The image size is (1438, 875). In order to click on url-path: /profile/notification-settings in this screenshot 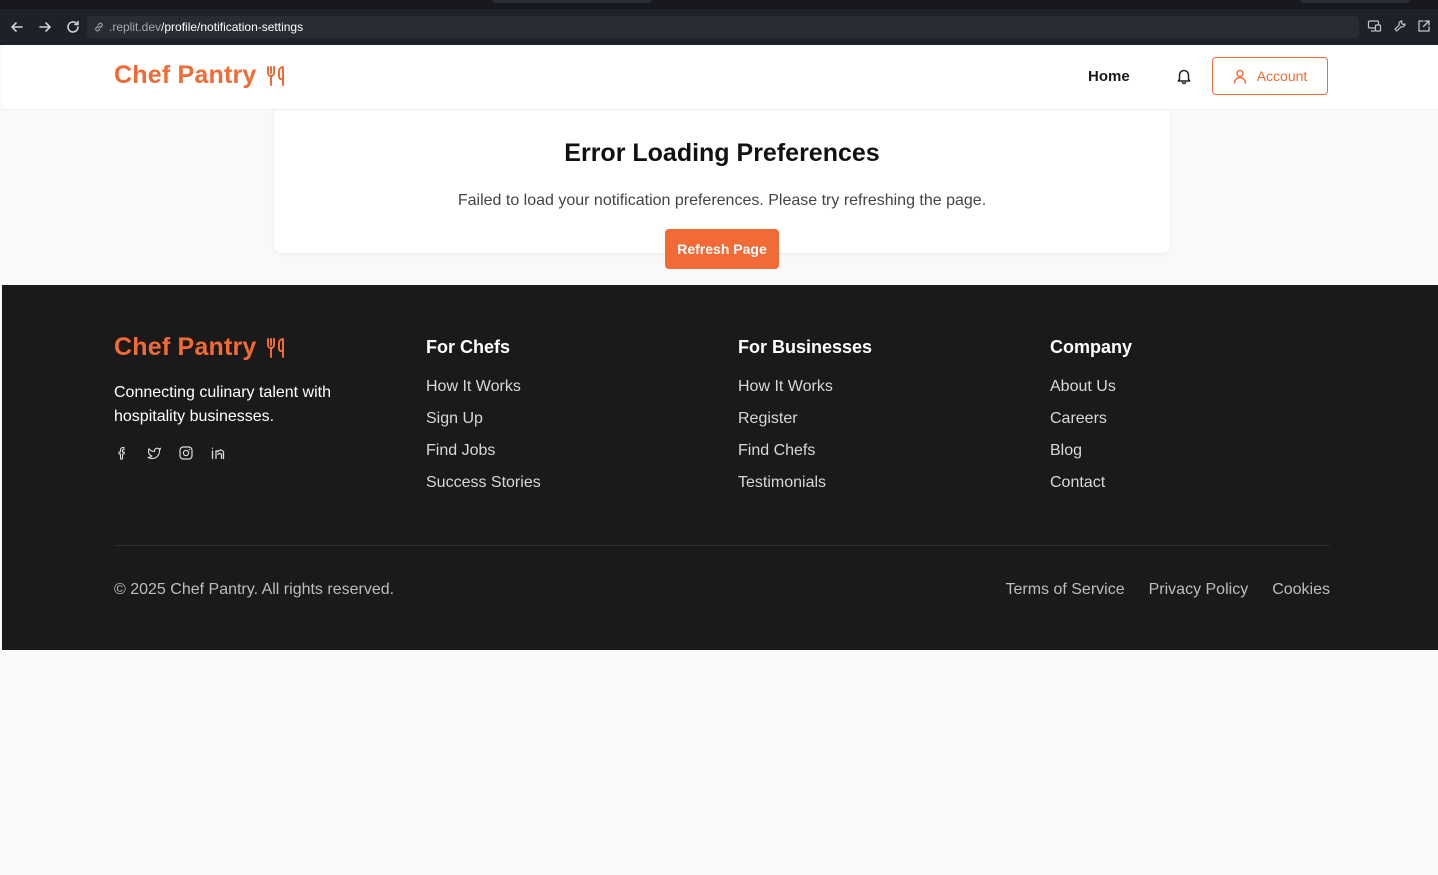, I will do `click(232, 27)`.